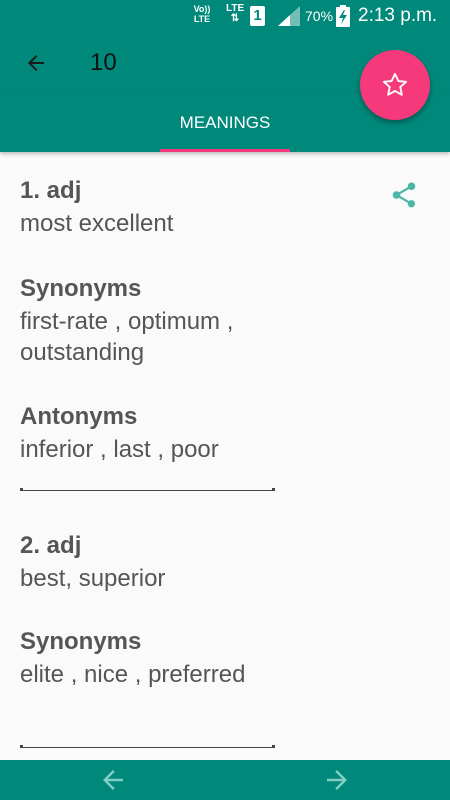  I want to click on tab-meanings: MEANINGS, so click(225, 122).